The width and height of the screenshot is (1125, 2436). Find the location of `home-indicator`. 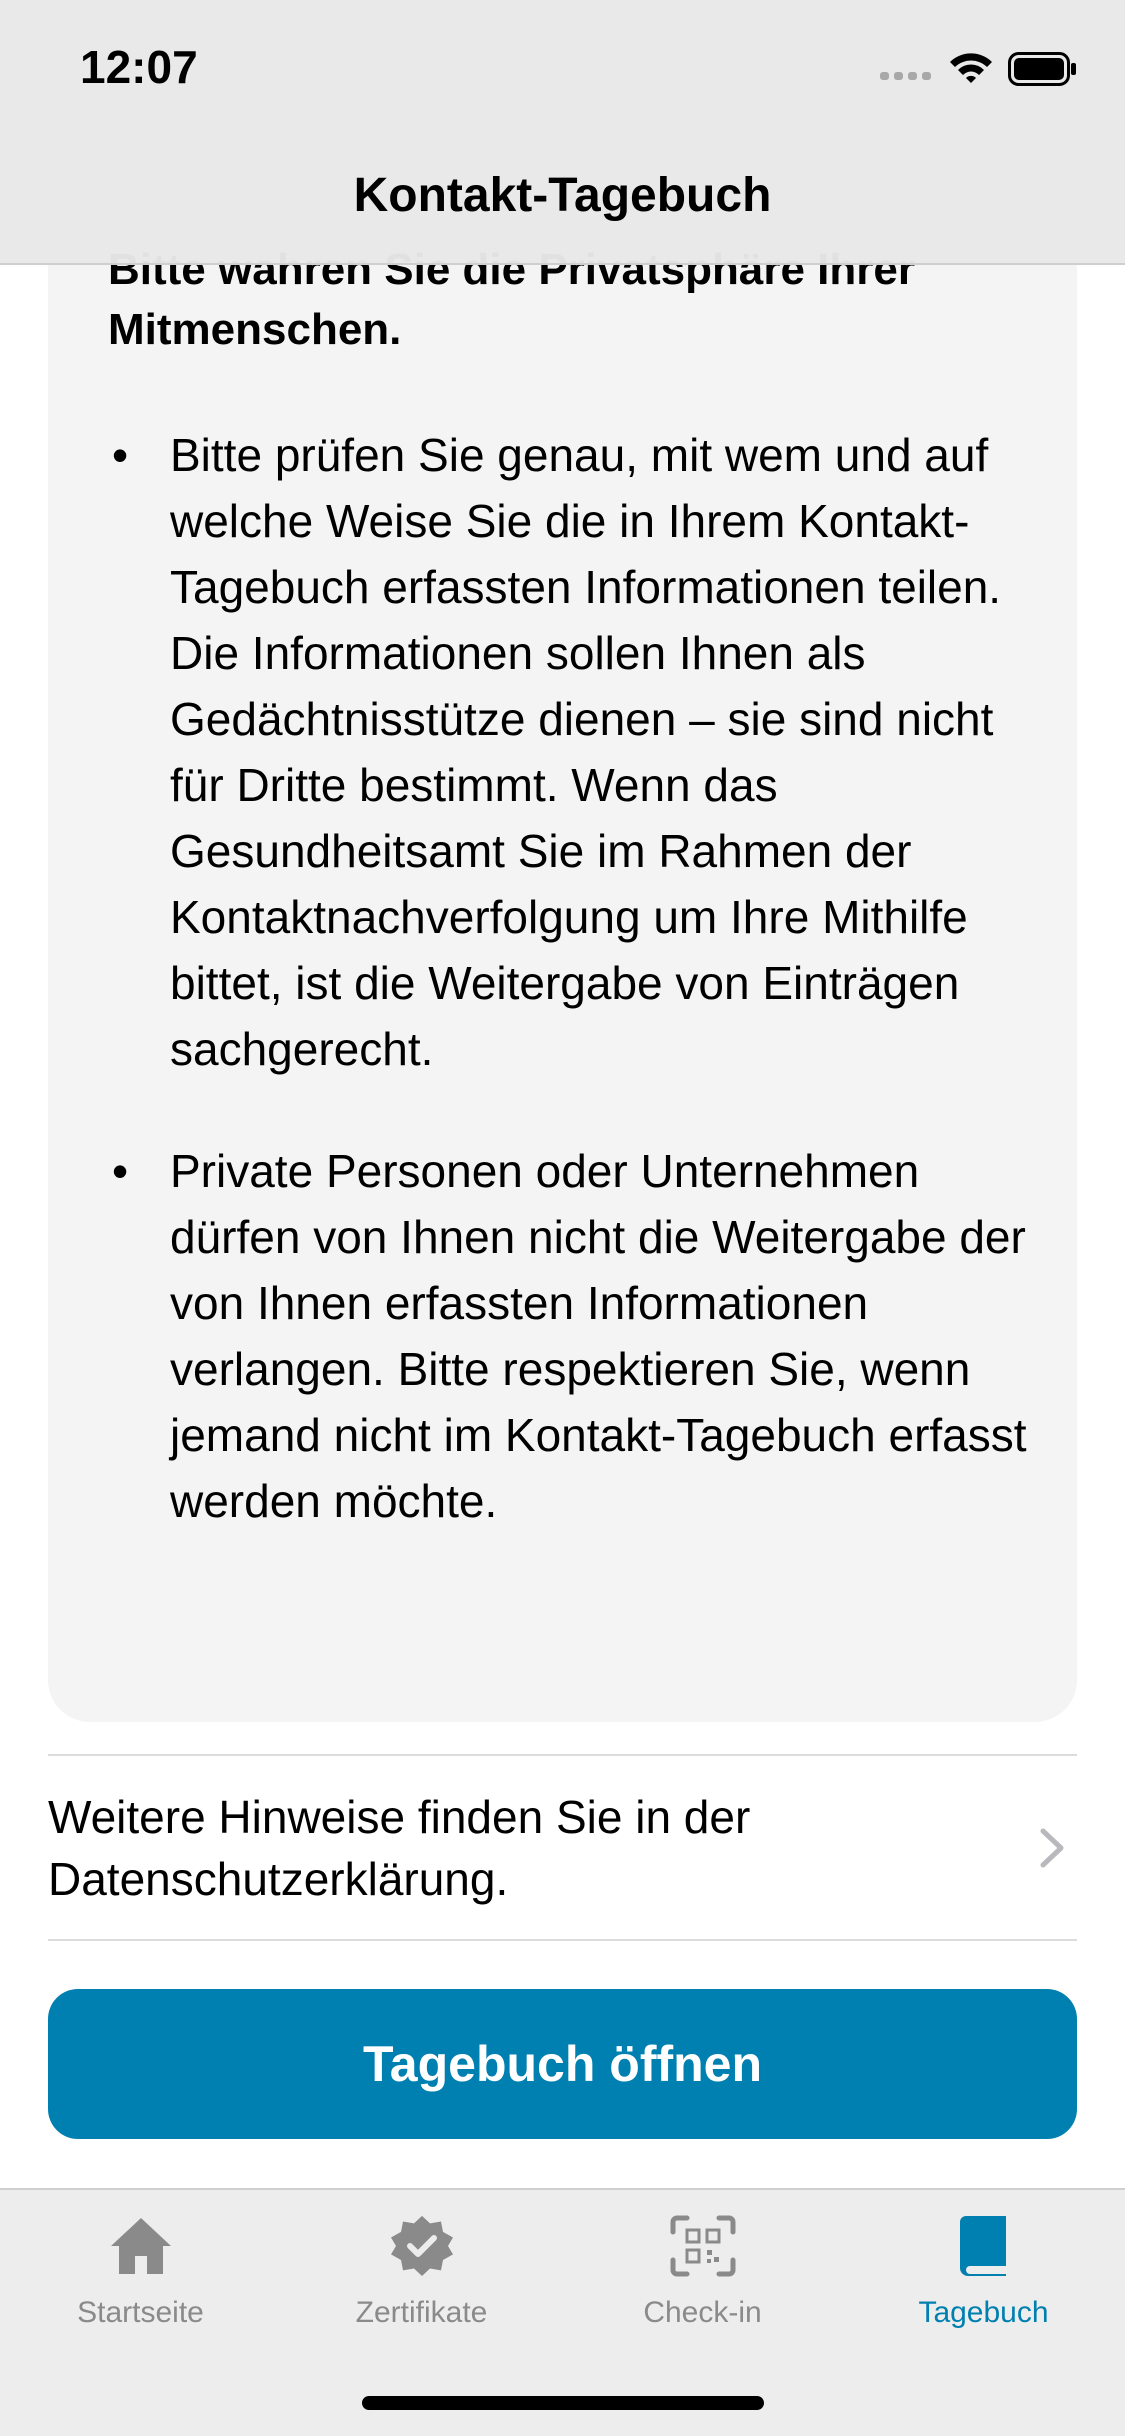

home-indicator is located at coordinates (563, 2403).